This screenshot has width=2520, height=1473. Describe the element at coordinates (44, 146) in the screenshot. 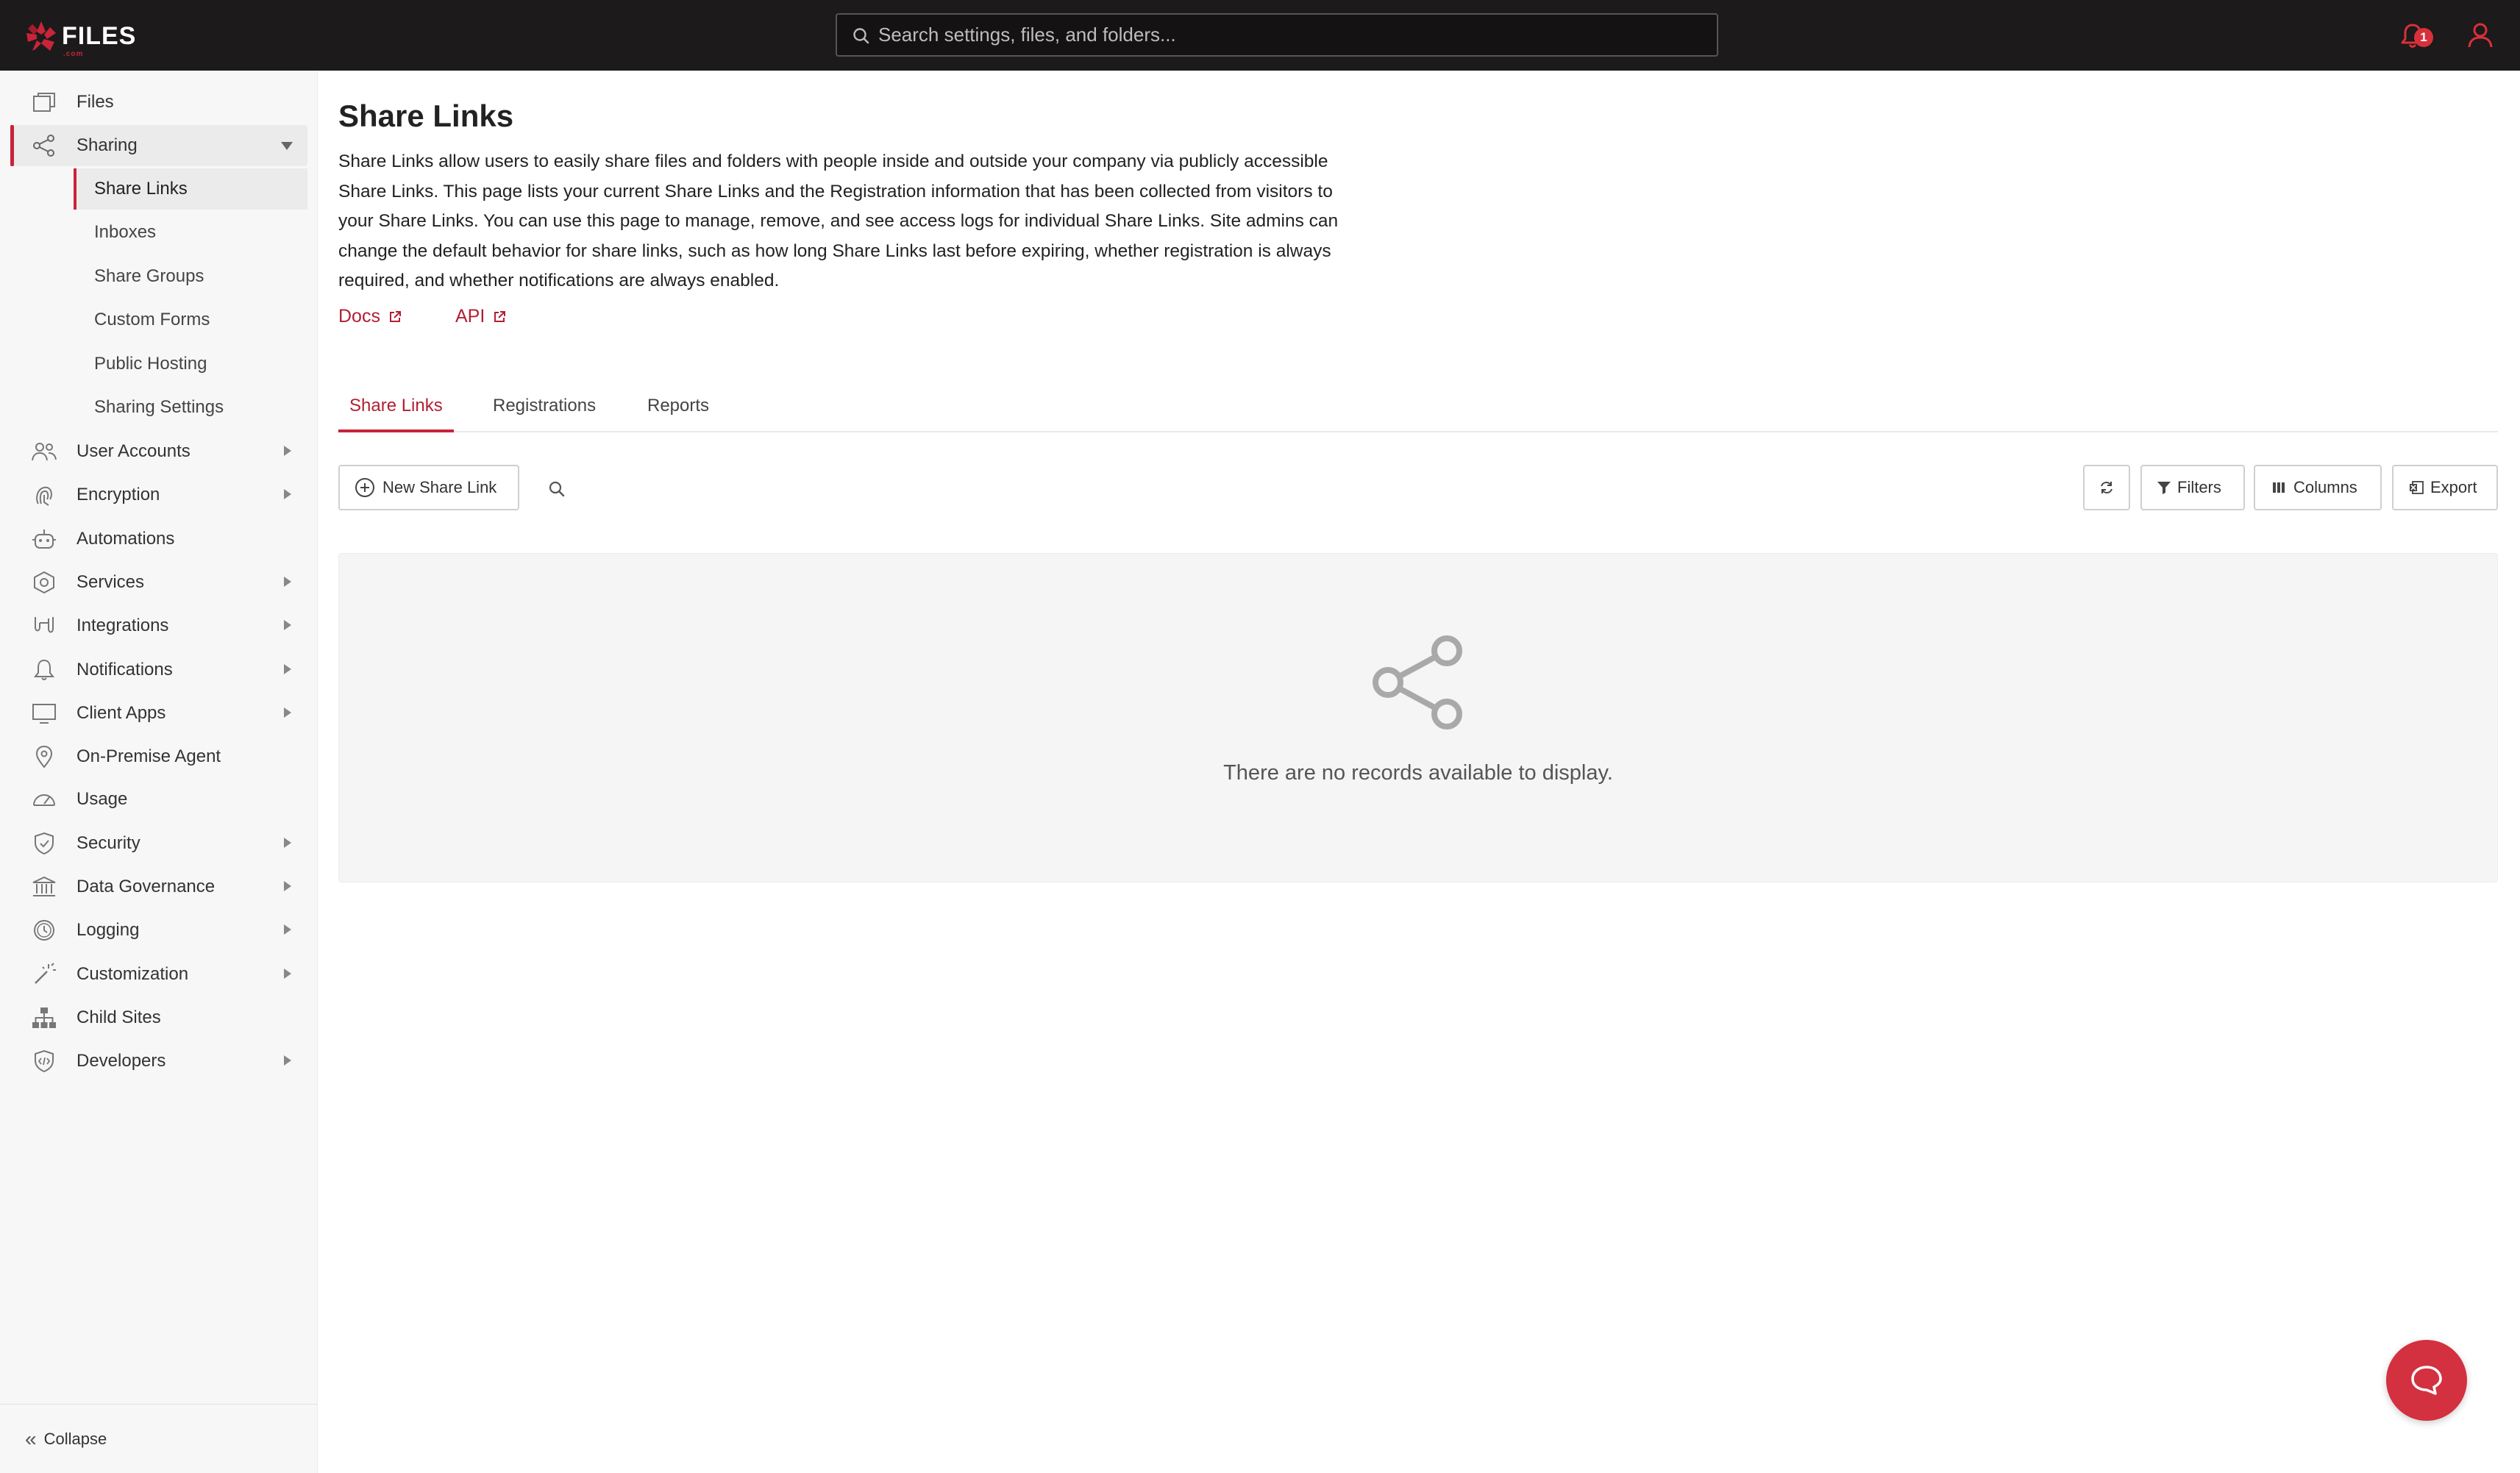

I see `share-icon` at that location.